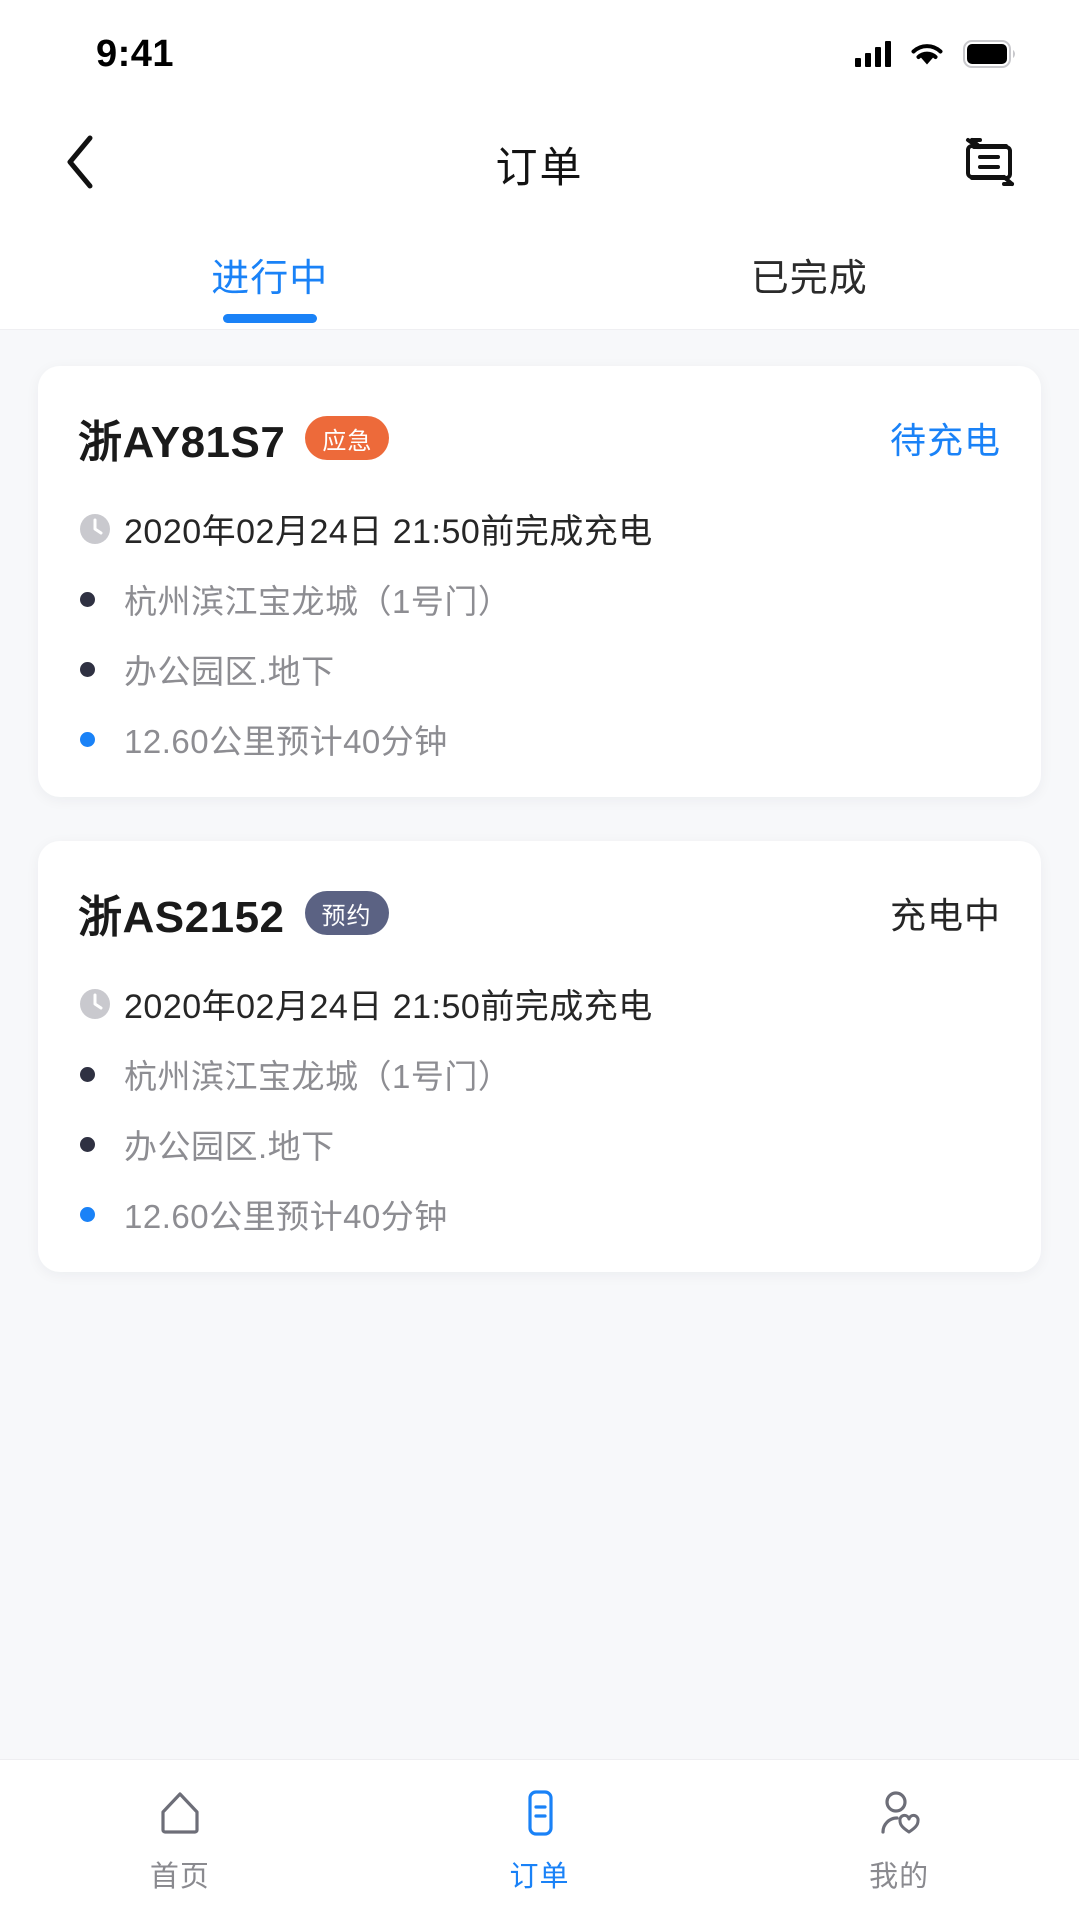  I want to click on order-status-tabs: 进行中 已完成, so click(539, 275).